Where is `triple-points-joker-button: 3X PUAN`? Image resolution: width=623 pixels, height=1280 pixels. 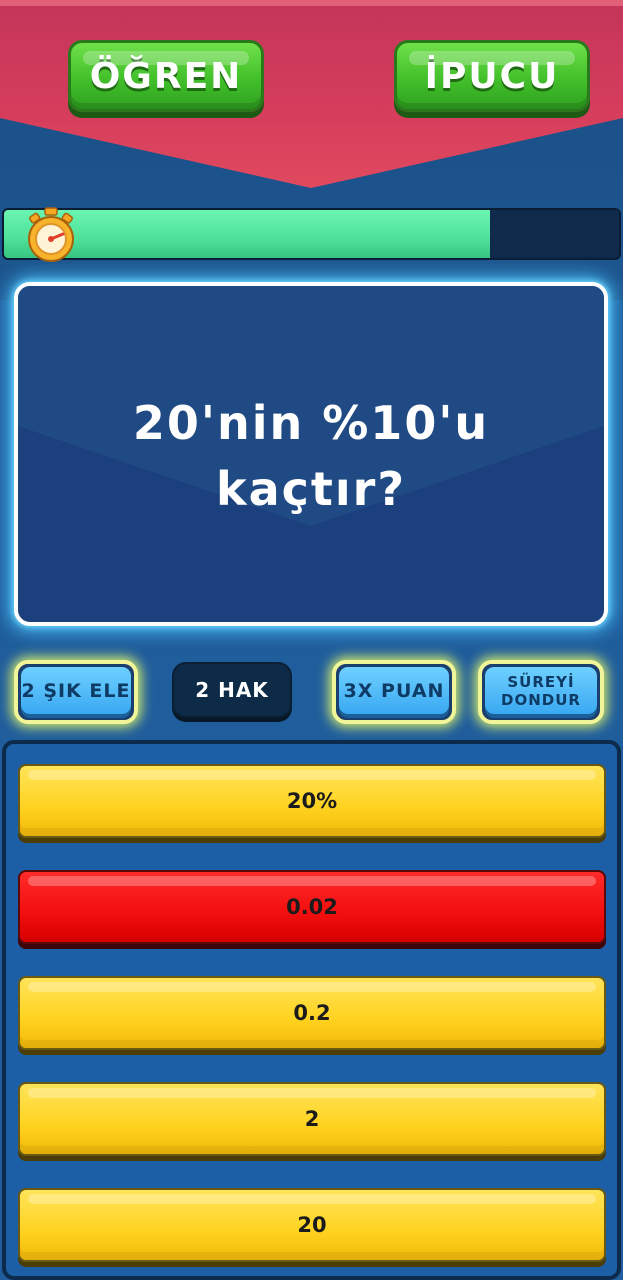
triple-points-joker-button: 3X PUAN is located at coordinates (394, 692).